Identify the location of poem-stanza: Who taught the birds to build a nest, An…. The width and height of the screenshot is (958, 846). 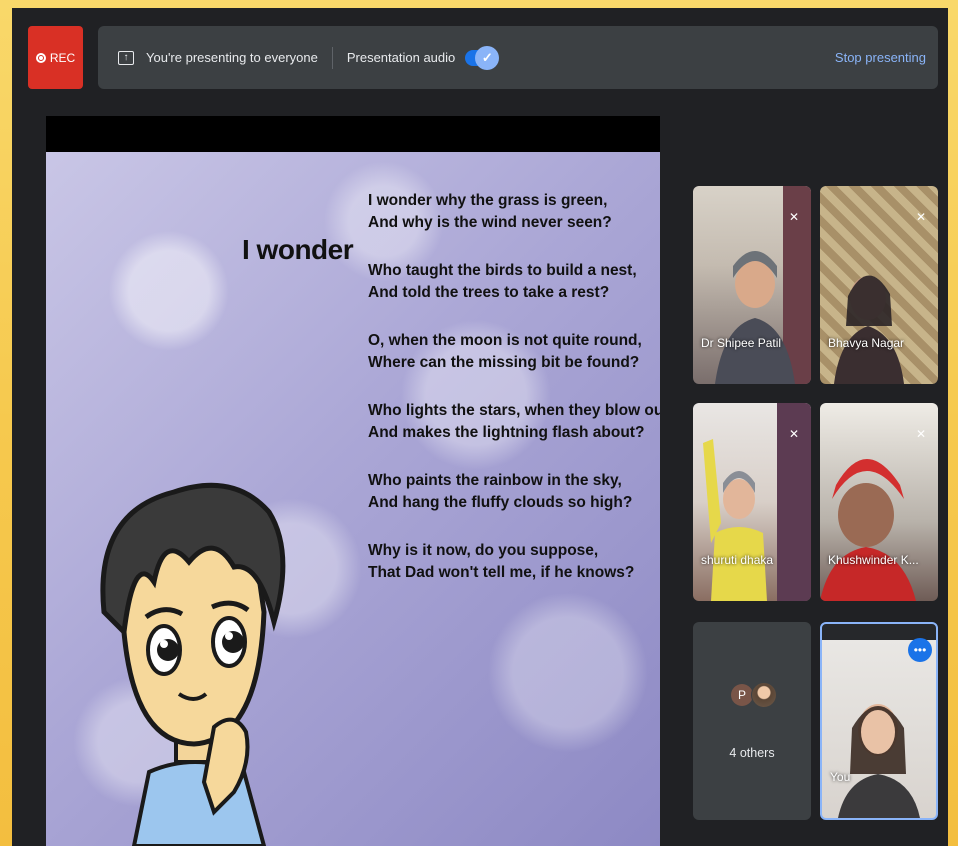
(510, 282).